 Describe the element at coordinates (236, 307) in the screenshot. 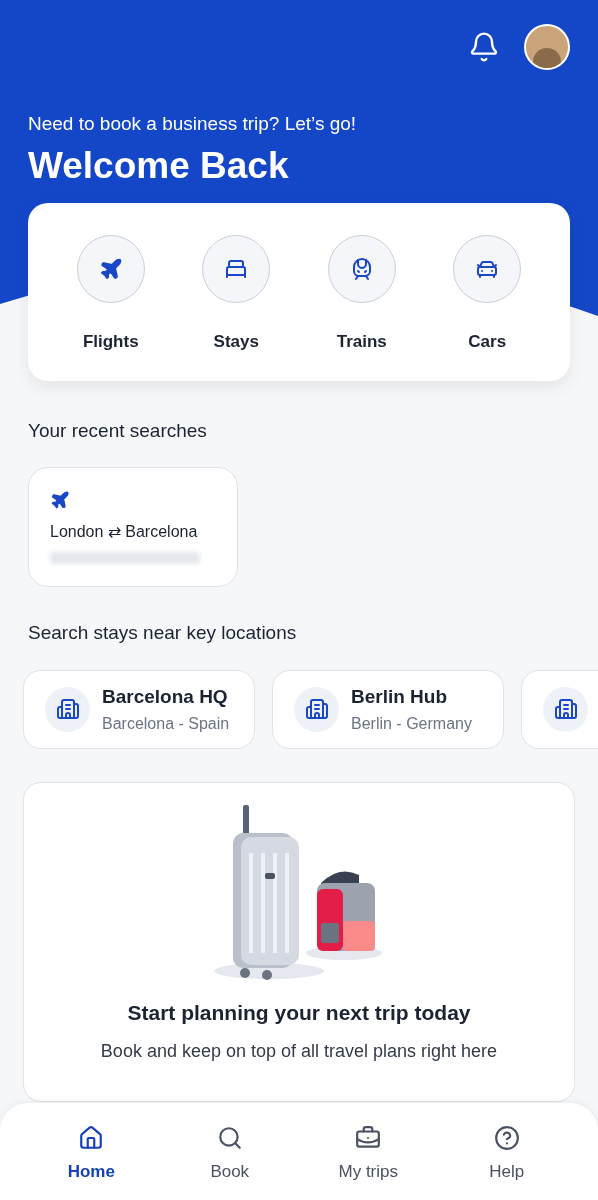

I see `category-button: Stays` at that location.